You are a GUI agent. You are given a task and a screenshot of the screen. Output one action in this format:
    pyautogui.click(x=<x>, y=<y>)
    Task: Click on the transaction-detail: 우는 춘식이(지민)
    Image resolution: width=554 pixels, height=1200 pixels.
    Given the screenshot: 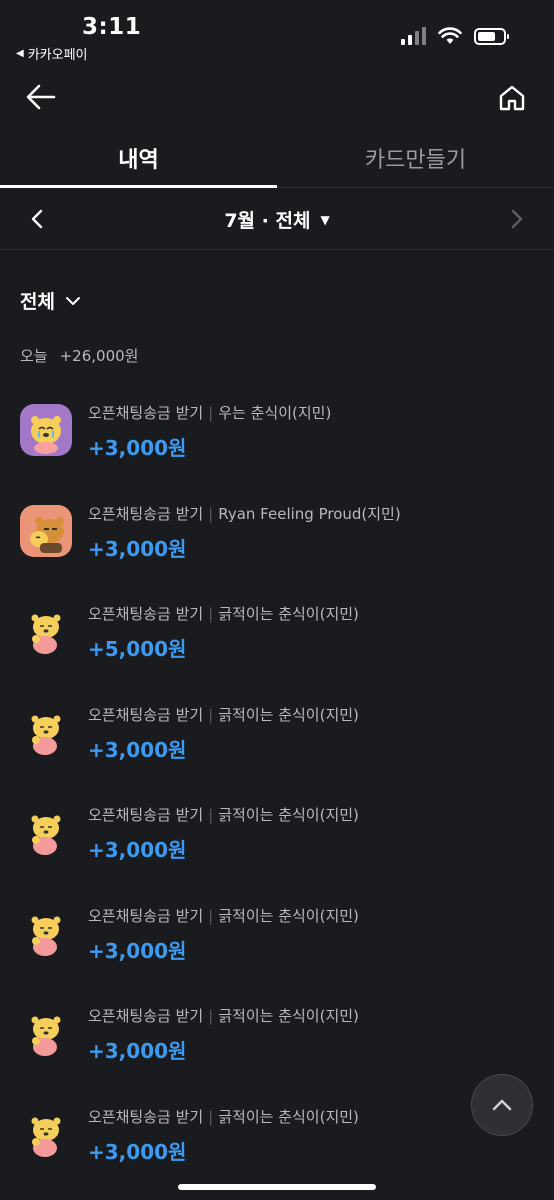 What is the action you would take?
    pyautogui.click(x=275, y=413)
    